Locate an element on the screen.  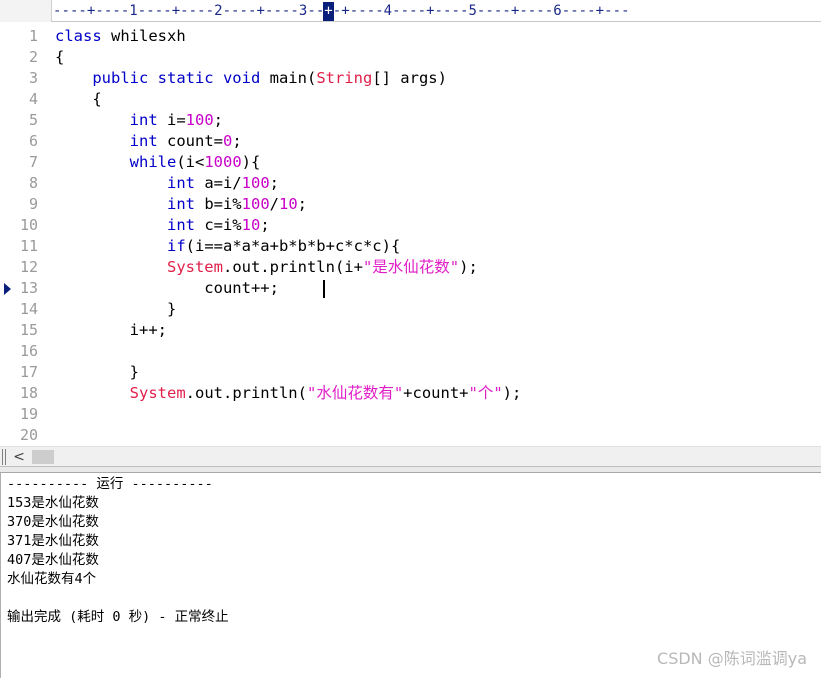
code-text: System.out.println("水仙花数有"+count+"个"); is located at coordinates (288, 393).